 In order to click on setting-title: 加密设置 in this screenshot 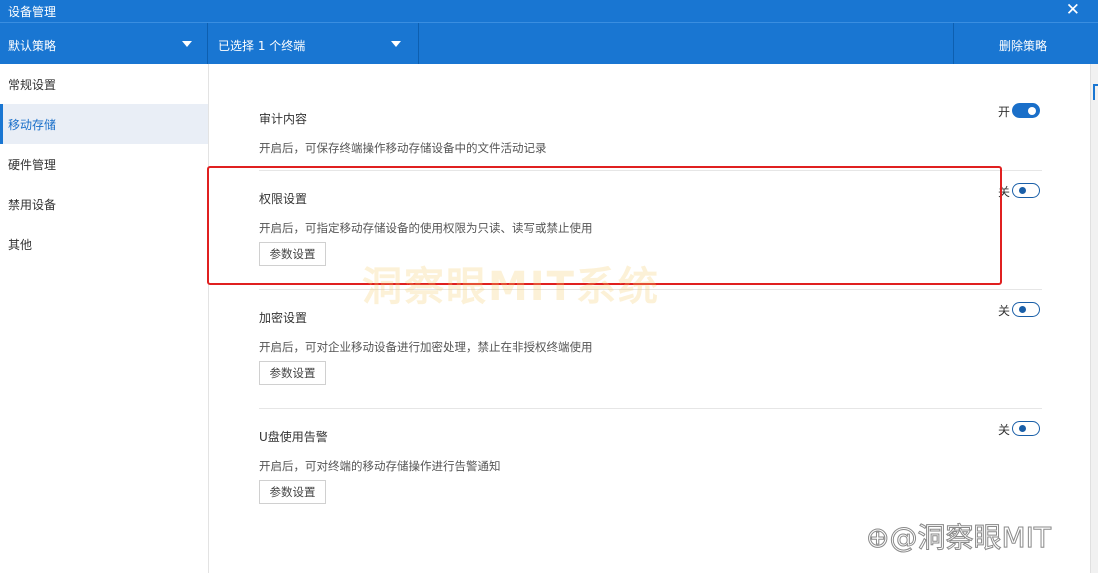, I will do `click(283, 318)`.